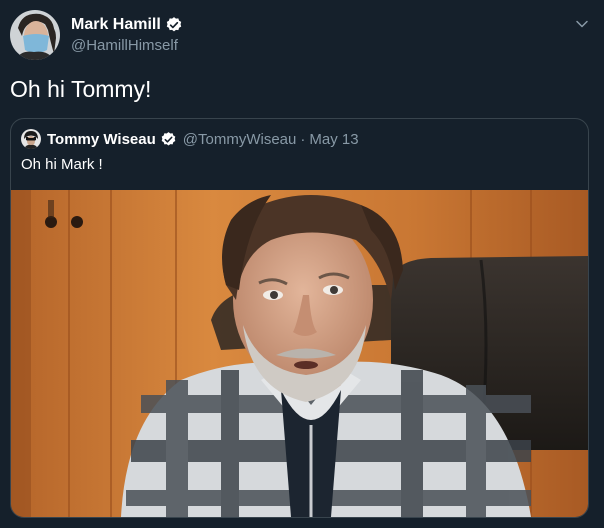 Image resolution: width=604 pixels, height=528 pixels. I want to click on chevron-down-icon, so click(582, 24).